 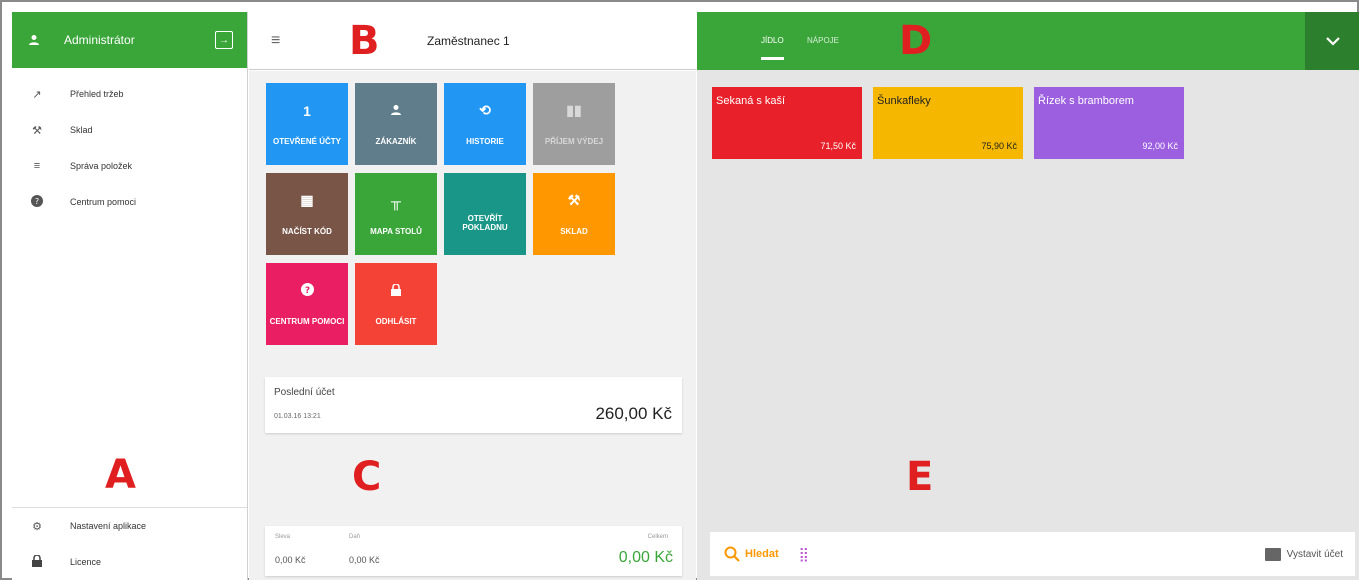 What do you see at coordinates (396, 200) in the screenshot?
I see `table-icon: ╥` at bounding box center [396, 200].